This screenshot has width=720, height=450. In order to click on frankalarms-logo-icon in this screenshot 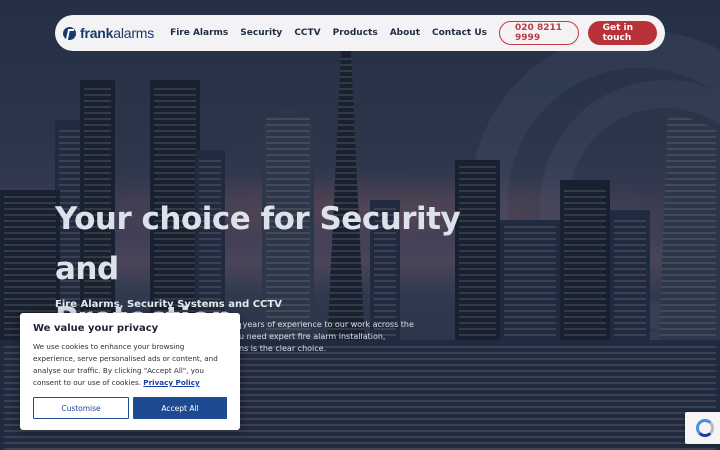, I will do `click(69, 33)`.